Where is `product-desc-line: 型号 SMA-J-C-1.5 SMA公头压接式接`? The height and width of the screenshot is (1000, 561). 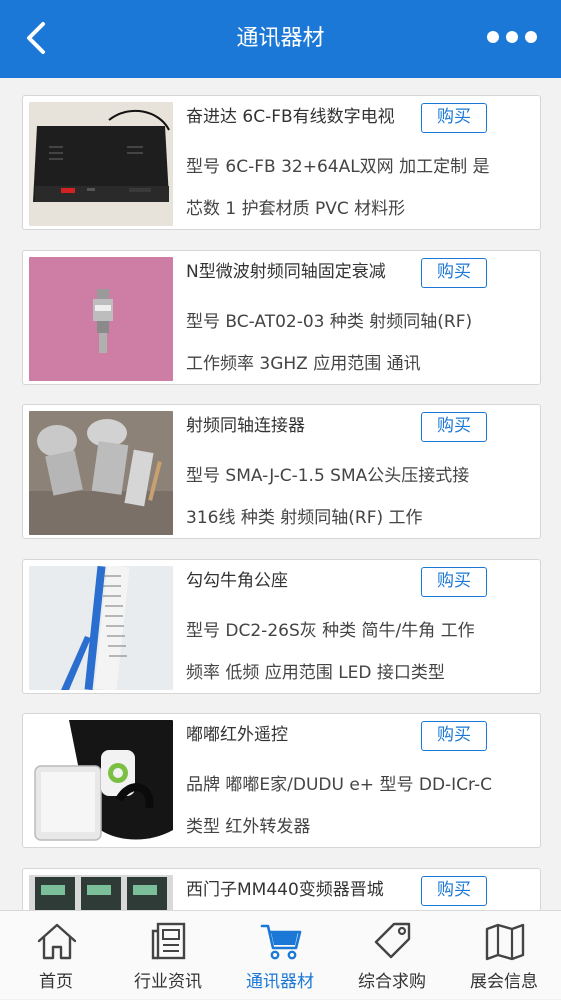 product-desc-line: 型号 SMA-J-C-1.5 SMA公头压接式接 is located at coordinates (328, 476).